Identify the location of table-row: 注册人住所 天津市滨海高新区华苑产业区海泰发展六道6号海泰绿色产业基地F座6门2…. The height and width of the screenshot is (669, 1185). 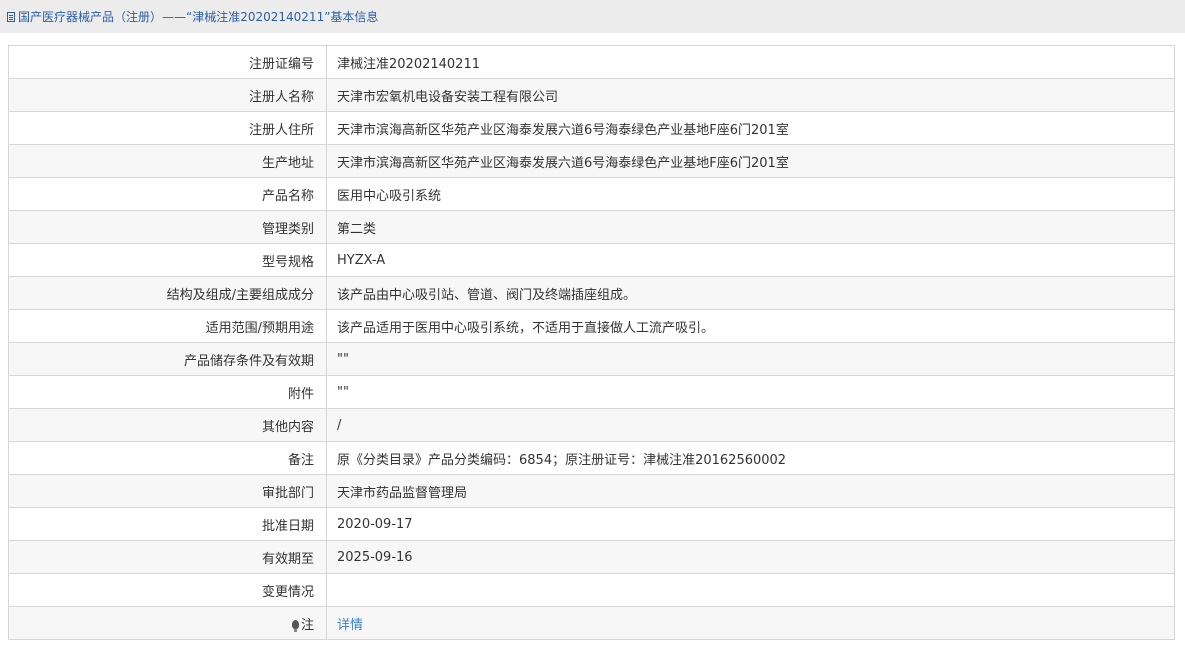
(591, 128).